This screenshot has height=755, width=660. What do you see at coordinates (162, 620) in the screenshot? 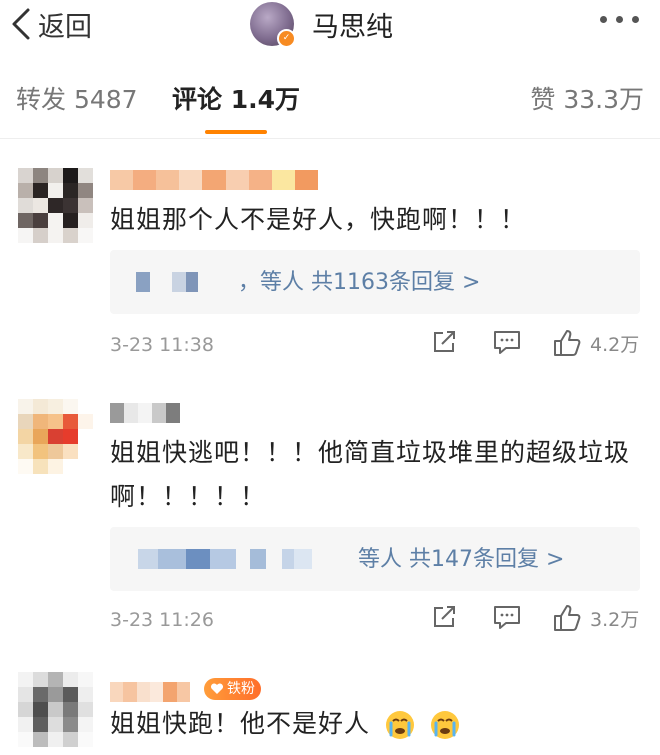
I see `timestamp: 3-23 11:26` at bounding box center [162, 620].